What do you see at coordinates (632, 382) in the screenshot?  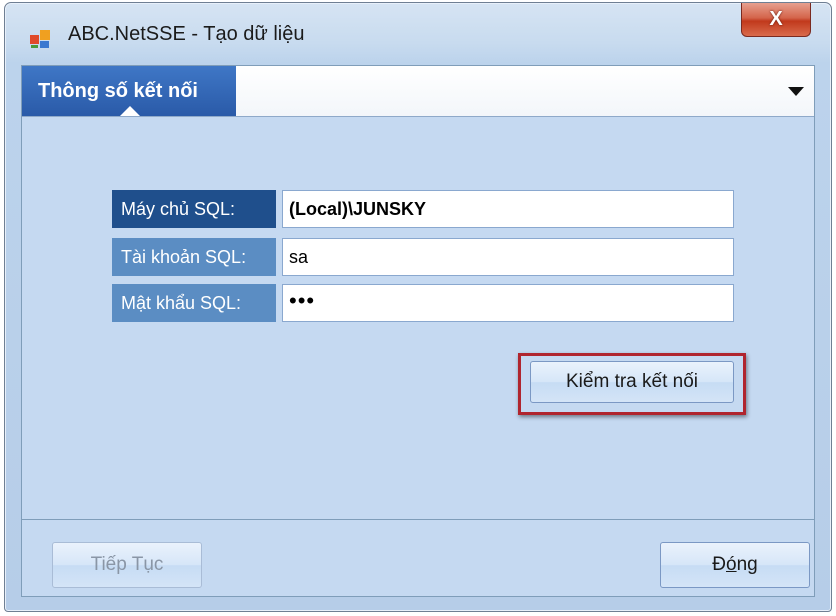 I see `test-connection-button: Kiểm tra kết nối` at bounding box center [632, 382].